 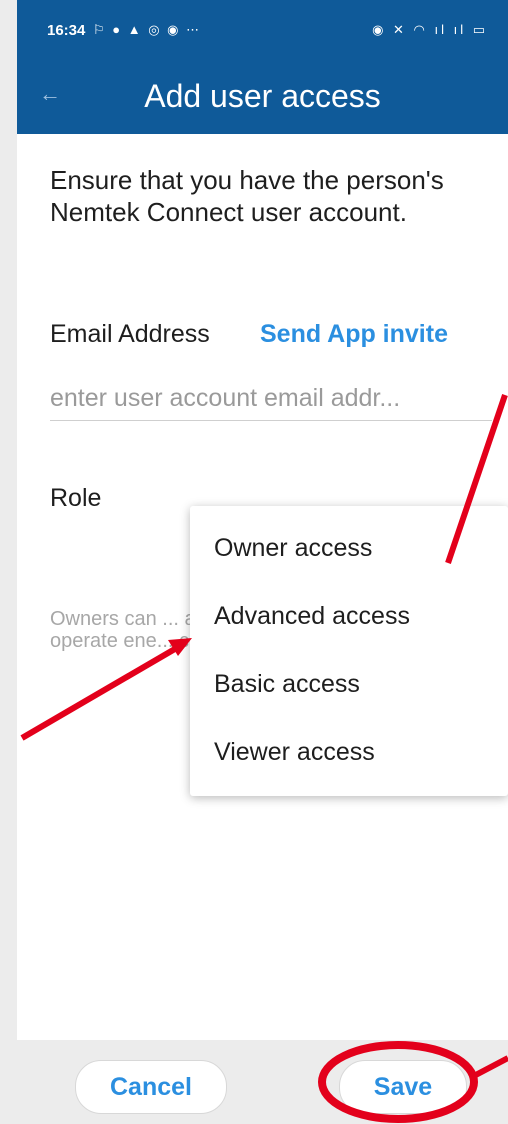 I want to click on app-bar: ← Add user access, so click(x=262, y=99).